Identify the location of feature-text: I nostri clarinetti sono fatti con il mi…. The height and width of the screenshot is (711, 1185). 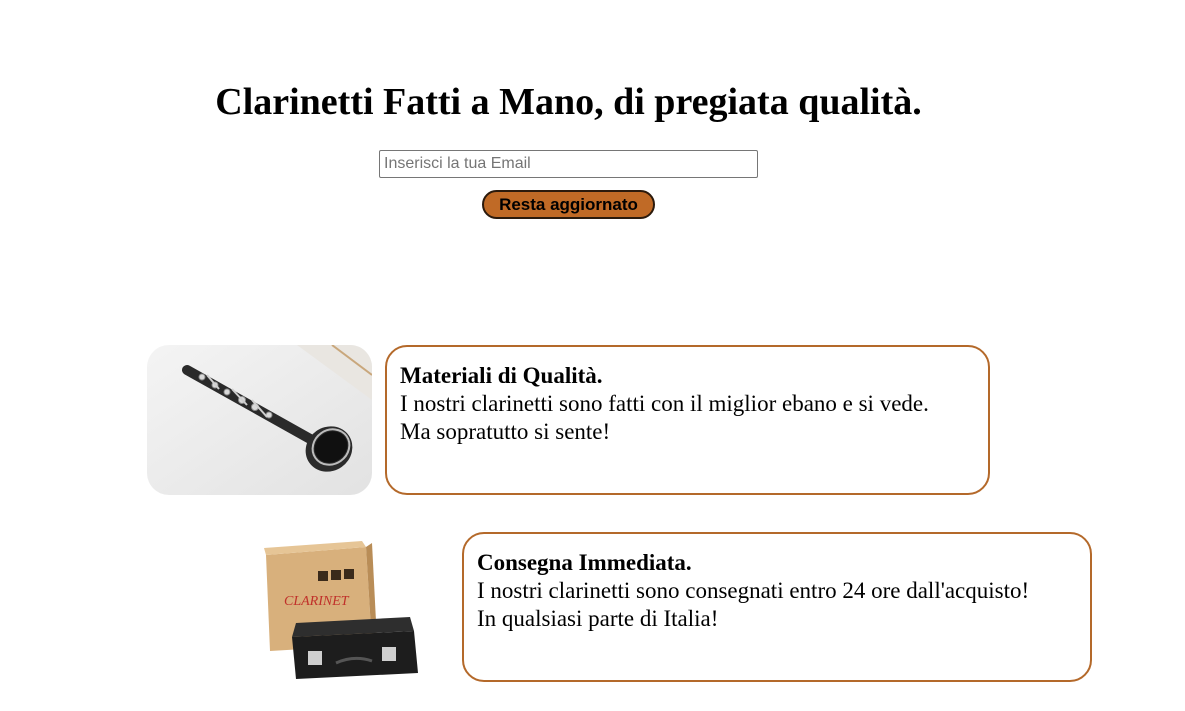
(664, 403).